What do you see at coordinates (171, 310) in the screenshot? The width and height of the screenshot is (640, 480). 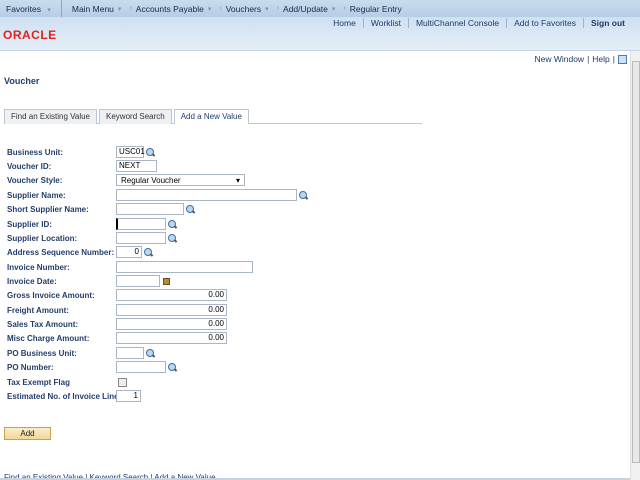 I see `freight-amount-input: 0.00` at bounding box center [171, 310].